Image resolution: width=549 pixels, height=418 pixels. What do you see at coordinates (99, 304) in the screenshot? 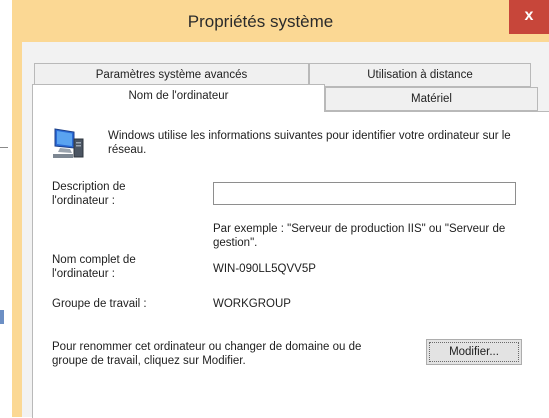
I see `workgroup-label: Groupe de travail :` at bounding box center [99, 304].